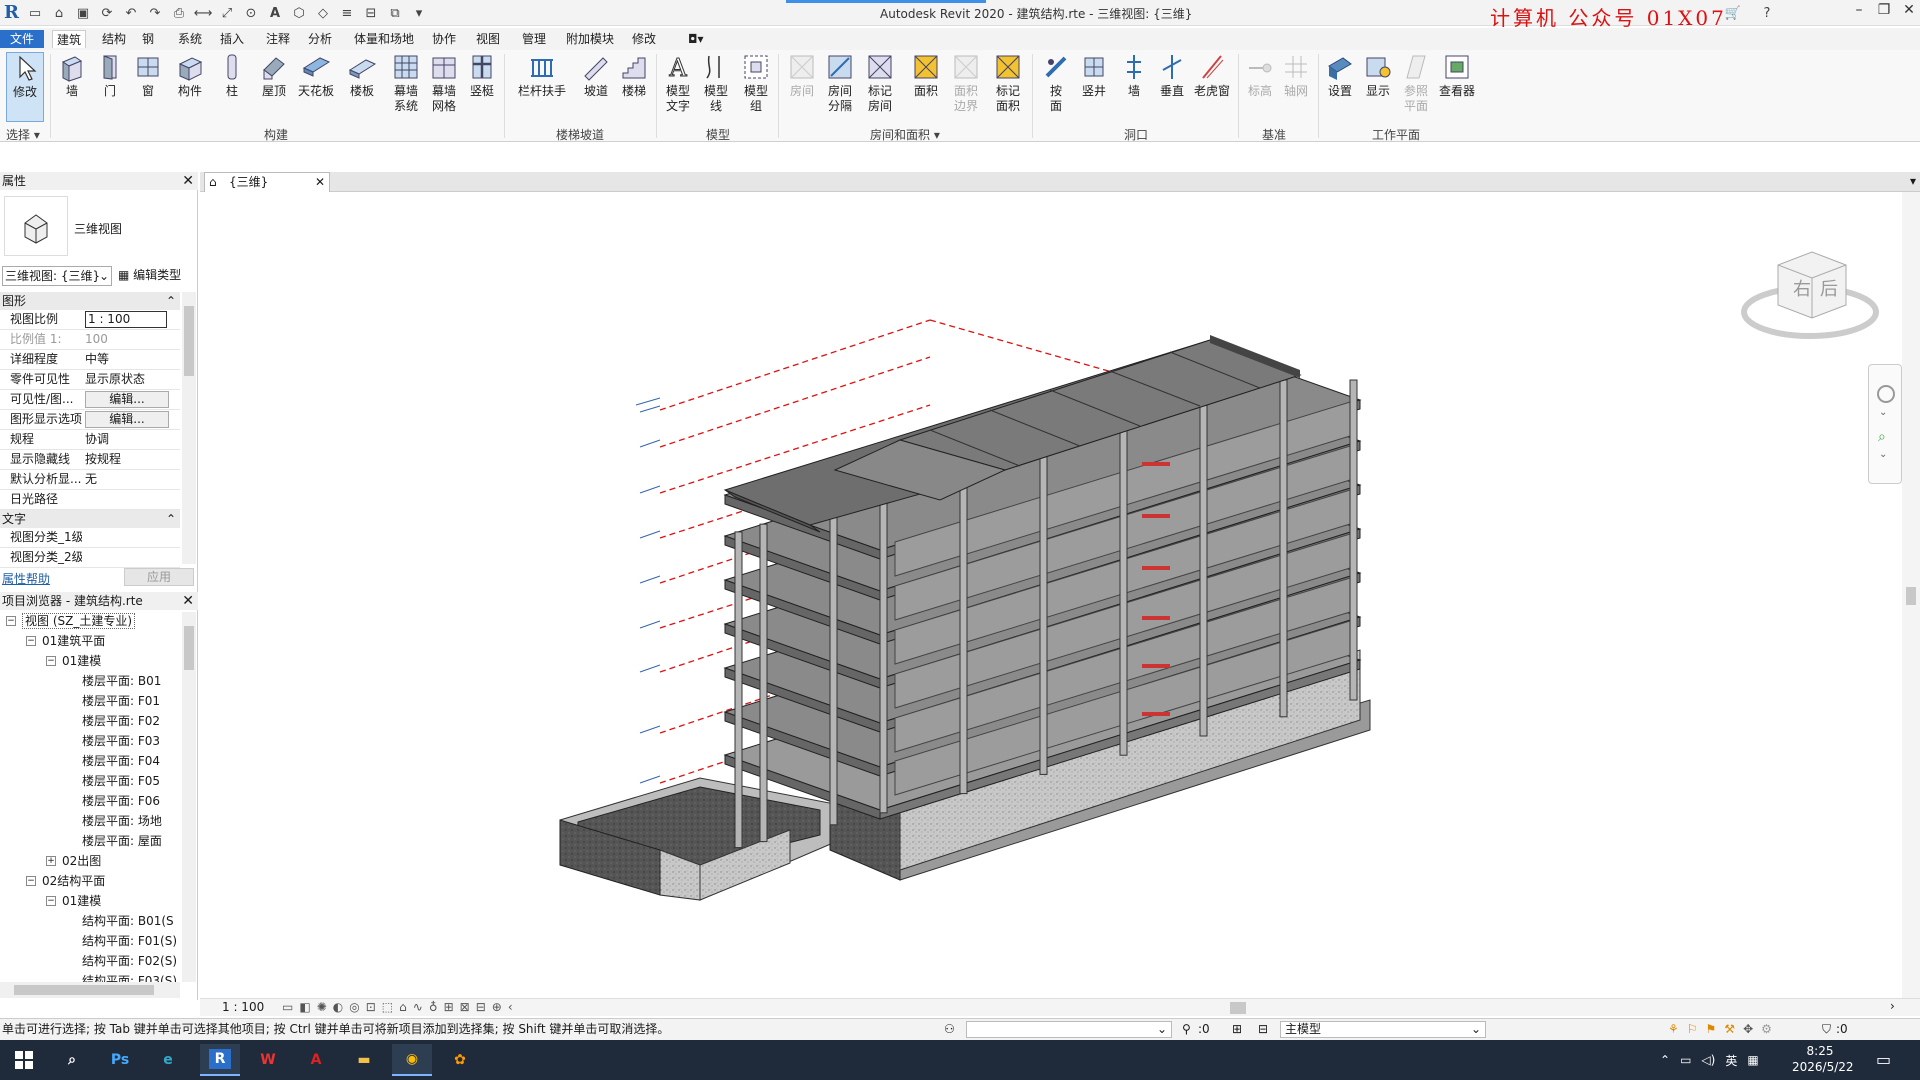 Image resolution: width=1920 pixels, height=1080 pixels. Describe the element at coordinates (157, 276) in the screenshot. I see `edit-type-button: ▦ 编辑类型` at that location.